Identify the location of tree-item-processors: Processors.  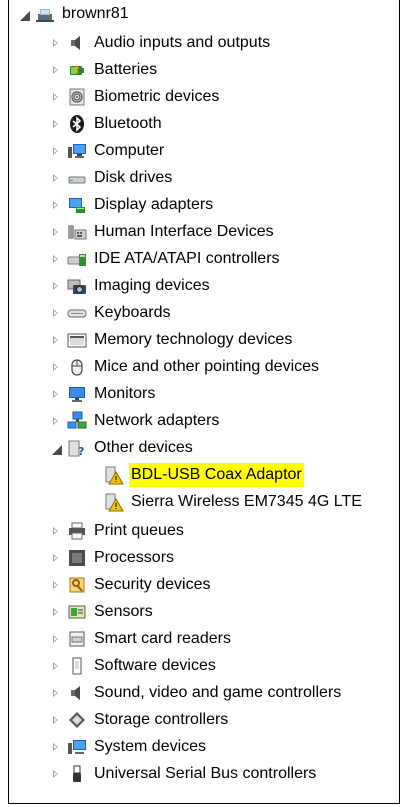
(112, 558).